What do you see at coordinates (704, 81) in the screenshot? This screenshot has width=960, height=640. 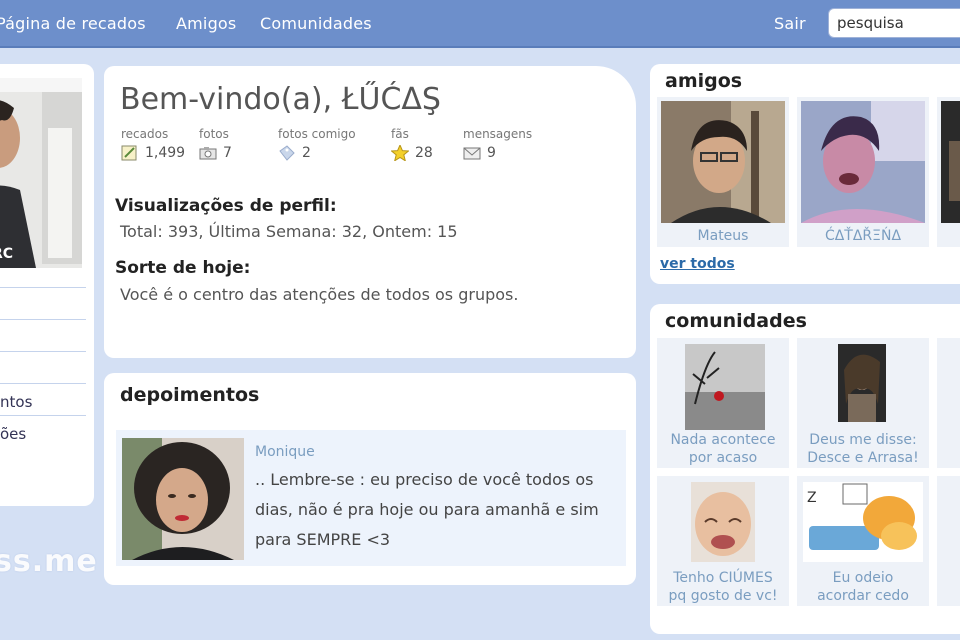 I see `friends-title: amigos` at bounding box center [704, 81].